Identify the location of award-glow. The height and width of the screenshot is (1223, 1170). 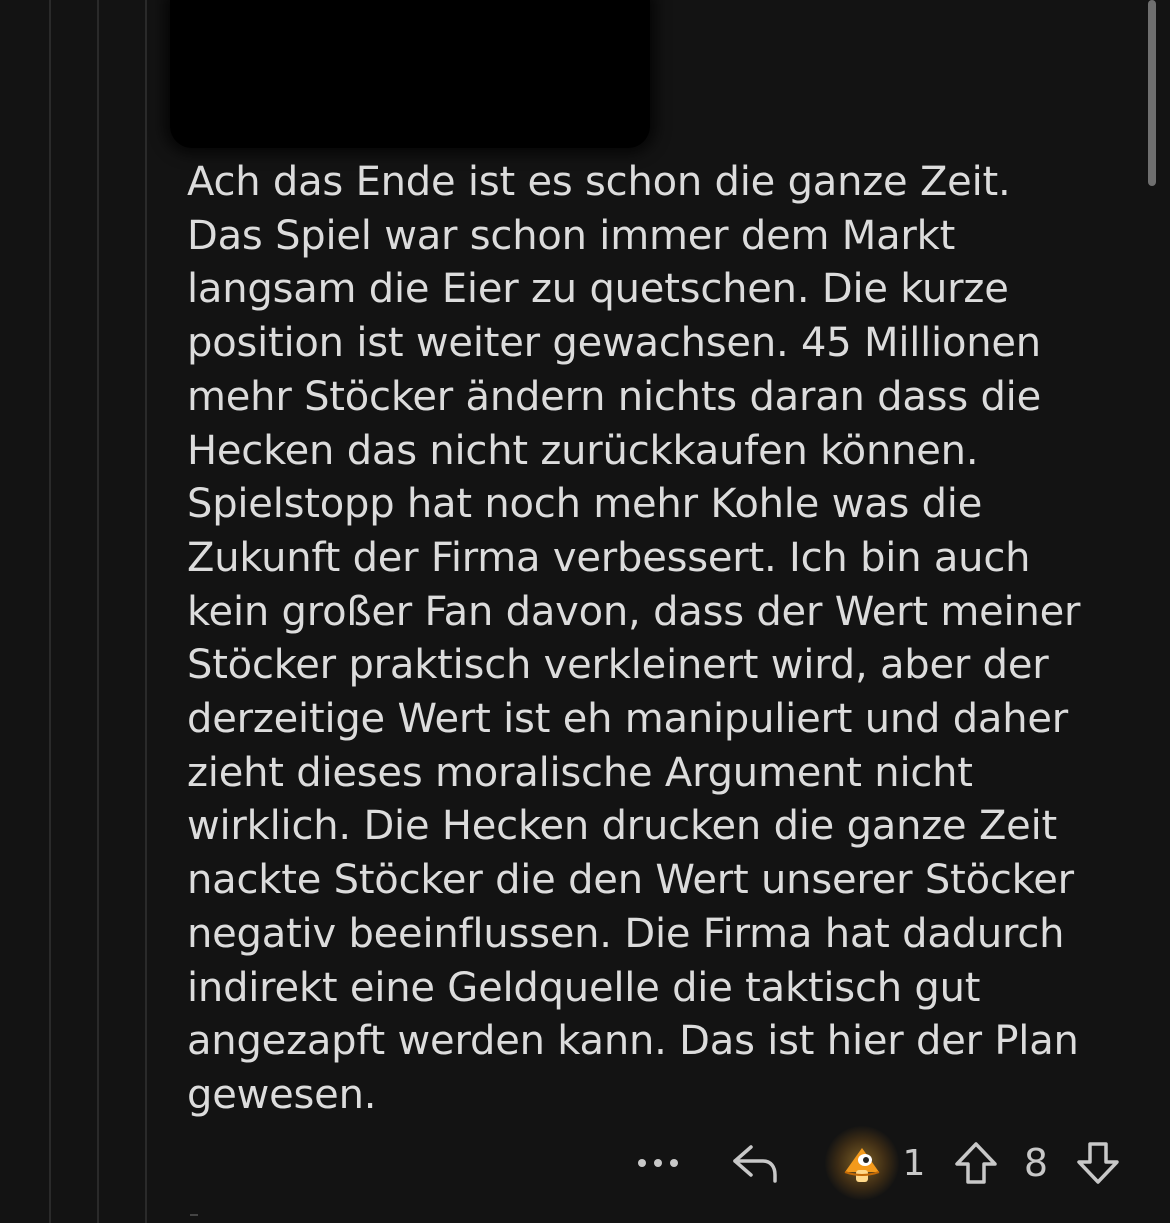
(861, 1163).